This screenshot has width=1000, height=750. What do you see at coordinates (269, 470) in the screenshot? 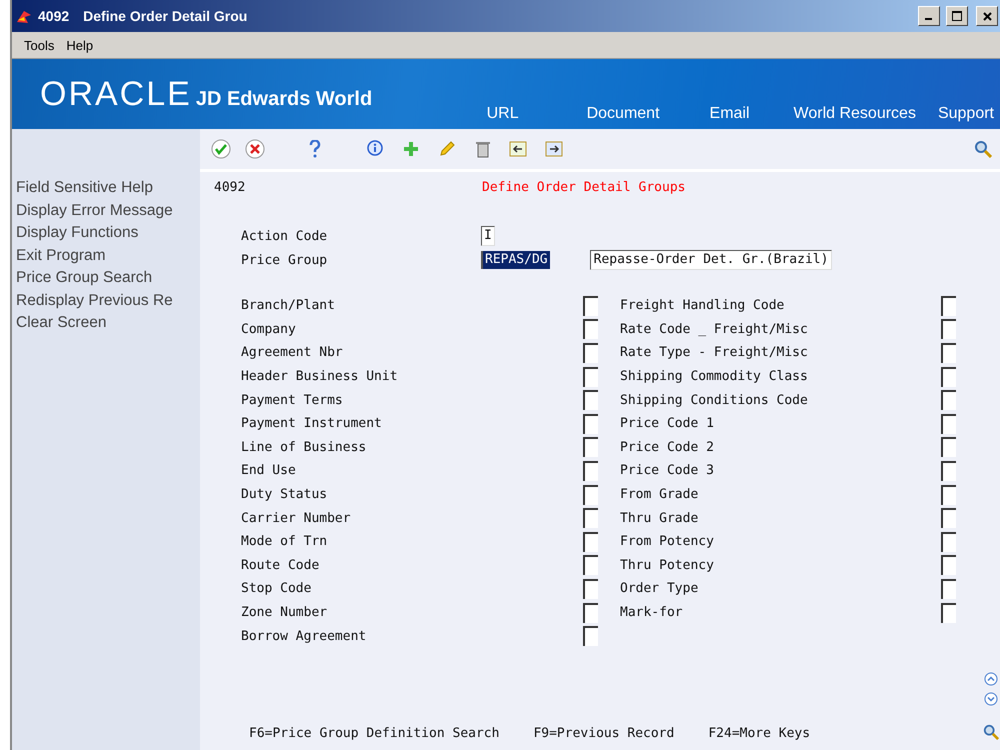
I see `field-label: End Use` at bounding box center [269, 470].